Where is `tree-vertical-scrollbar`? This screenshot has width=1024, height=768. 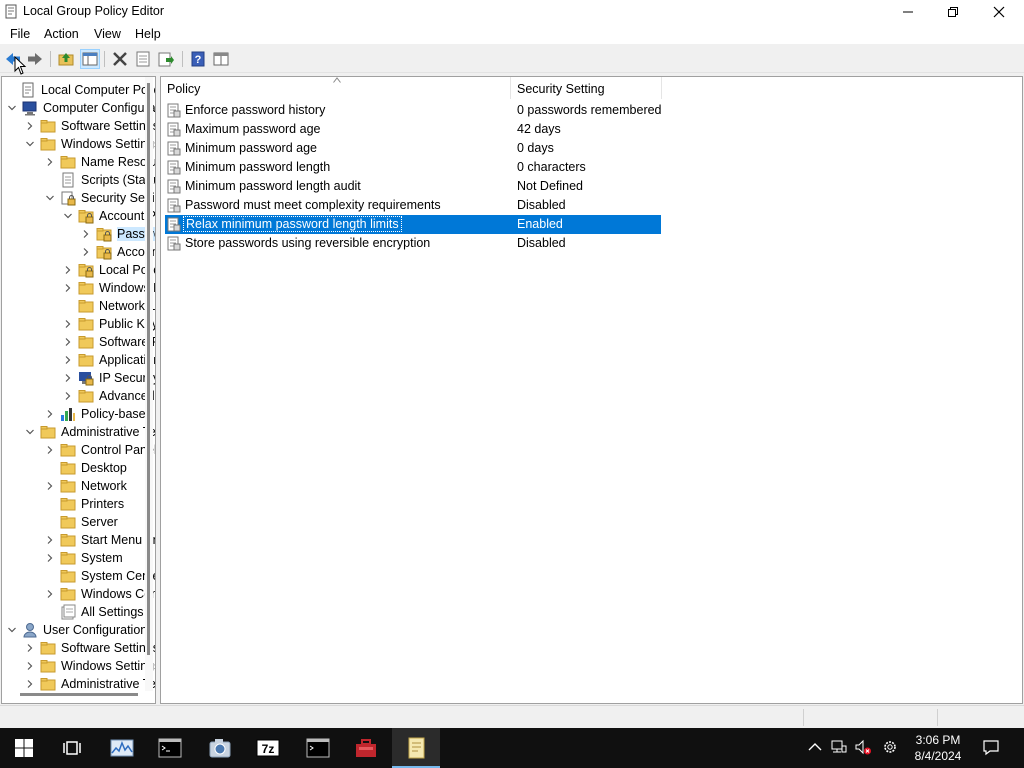 tree-vertical-scrollbar is located at coordinates (149, 384).